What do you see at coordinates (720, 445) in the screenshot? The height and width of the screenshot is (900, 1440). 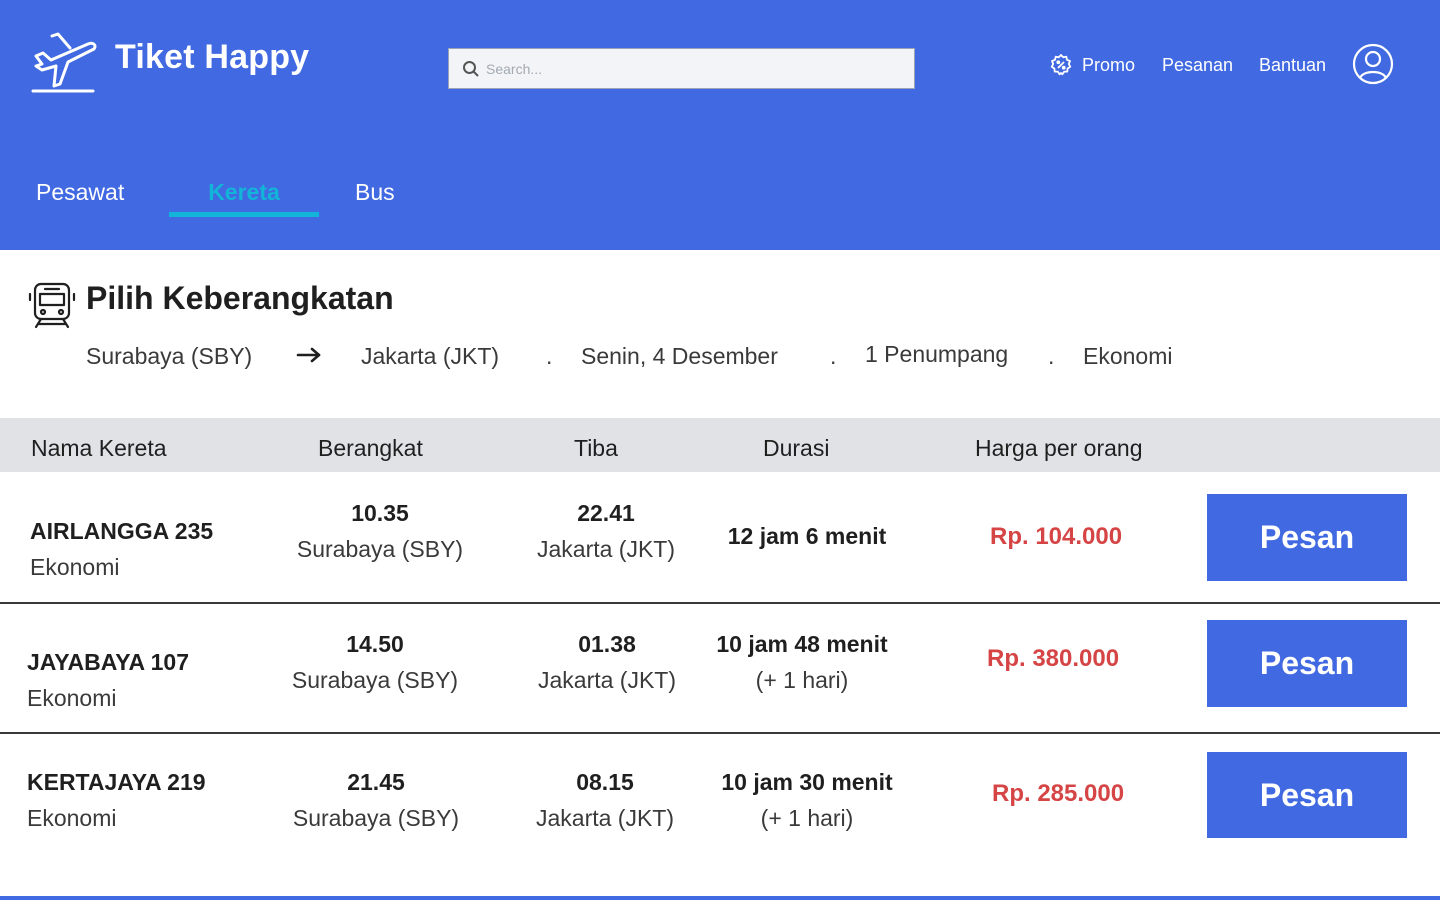 I see `table-header` at bounding box center [720, 445].